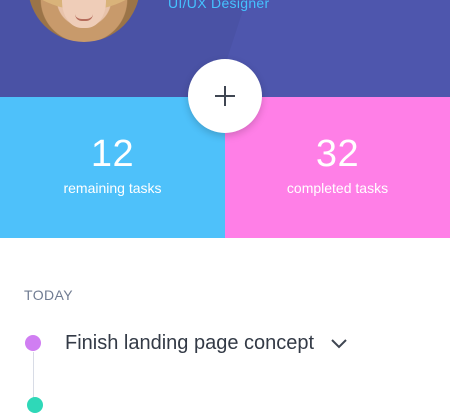 The height and width of the screenshot is (413, 450). Describe the element at coordinates (337, 188) in the screenshot. I see `completed-tasks-label: completed tasks` at that location.